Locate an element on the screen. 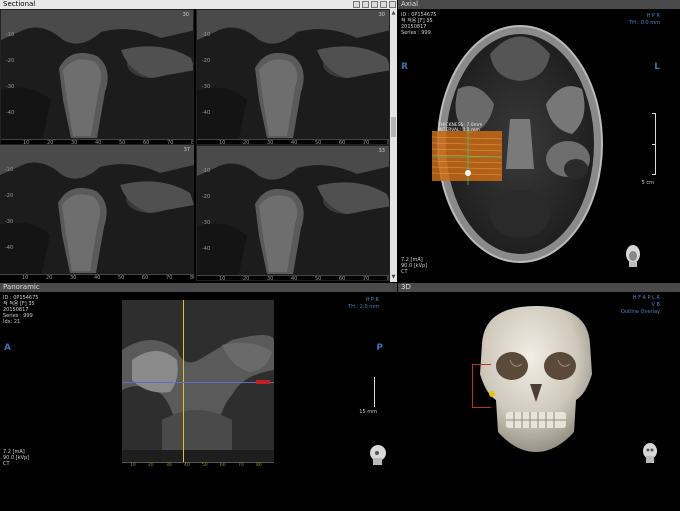 This screenshot has width=680, height=511. sectional-view-1: -10-20-30-40102030405060708030 is located at coordinates (97, 77).